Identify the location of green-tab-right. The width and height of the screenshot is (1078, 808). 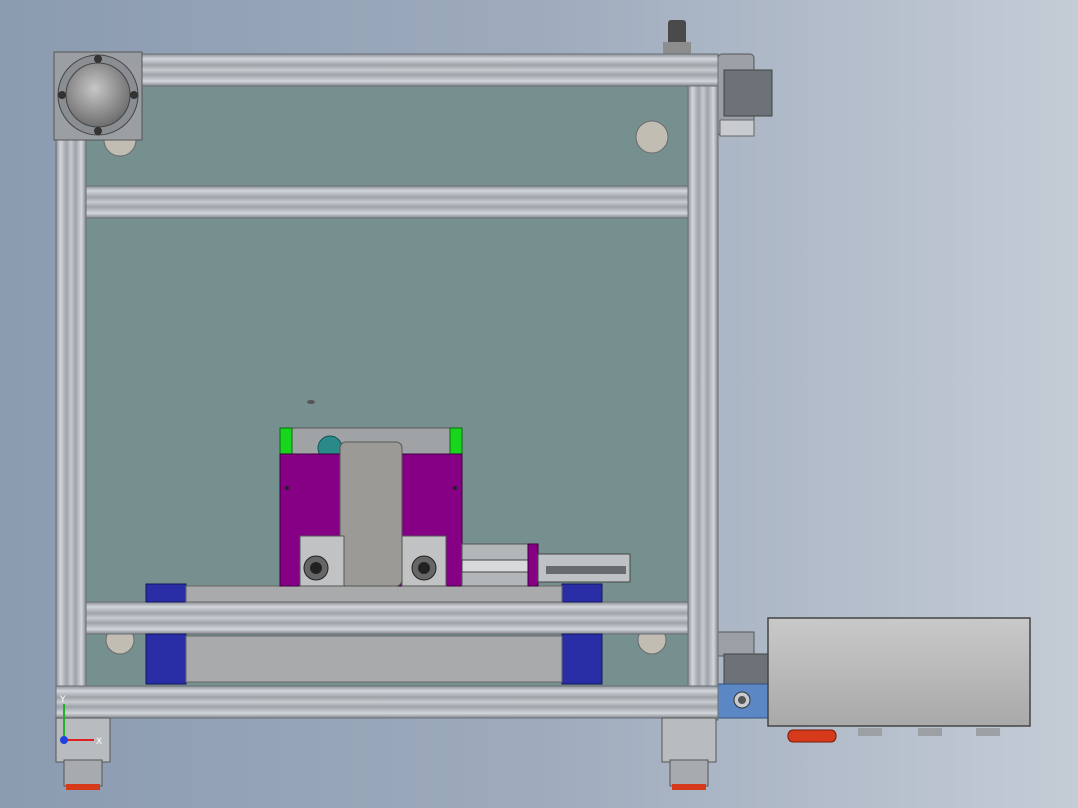
(456, 441).